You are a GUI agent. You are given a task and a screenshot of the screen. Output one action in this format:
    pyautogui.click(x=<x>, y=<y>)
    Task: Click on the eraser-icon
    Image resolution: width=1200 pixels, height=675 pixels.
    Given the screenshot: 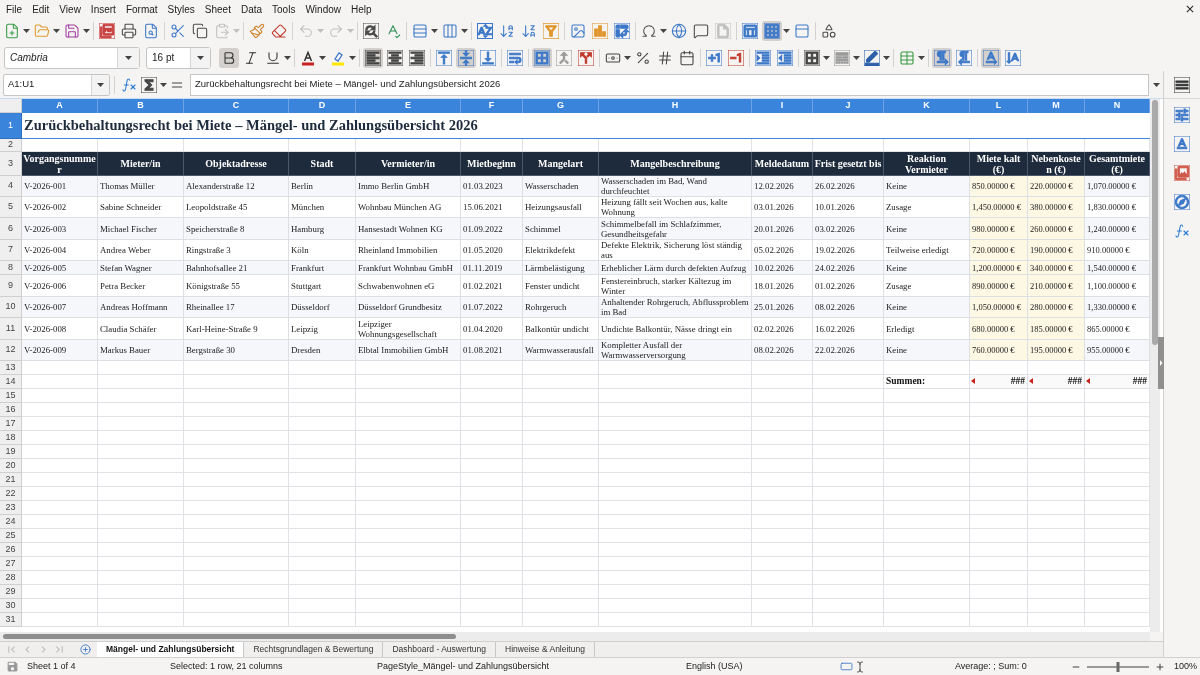 What is the action you would take?
    pyautogui.click(x=279, y=31)
    